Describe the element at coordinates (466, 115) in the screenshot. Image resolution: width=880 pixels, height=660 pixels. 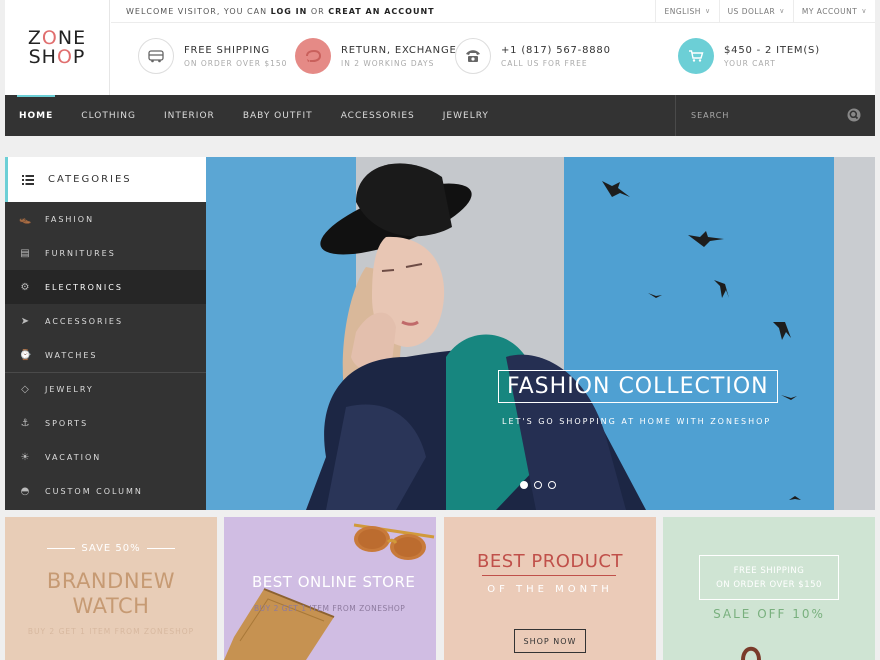
I see `nav-item-jewelry: JEWELRY` at that location.